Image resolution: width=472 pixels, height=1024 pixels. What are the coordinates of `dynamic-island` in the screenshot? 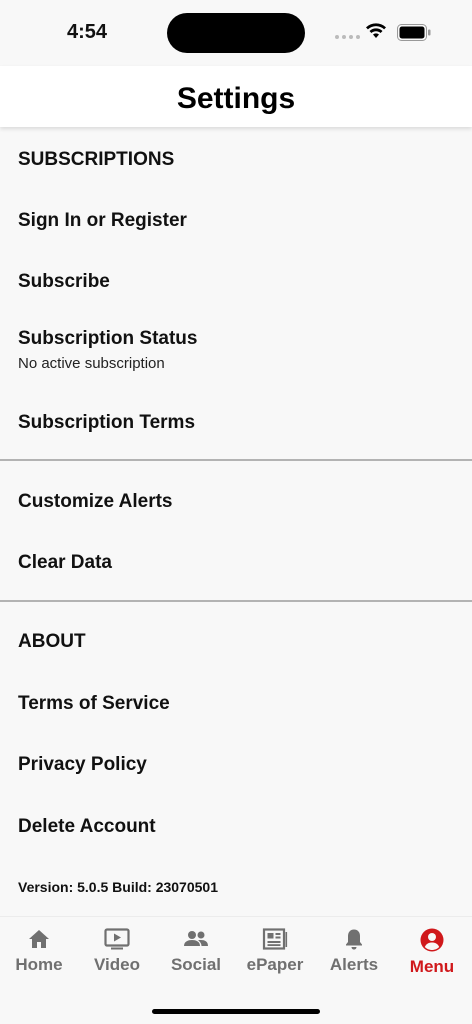 It's located at (236, 33).